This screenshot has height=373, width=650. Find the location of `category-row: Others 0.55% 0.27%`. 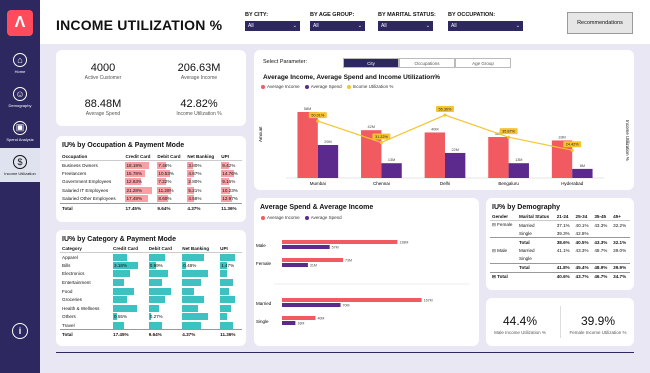

category-row: Others 0.55% 0.27% is located at coordinates (151, 317).